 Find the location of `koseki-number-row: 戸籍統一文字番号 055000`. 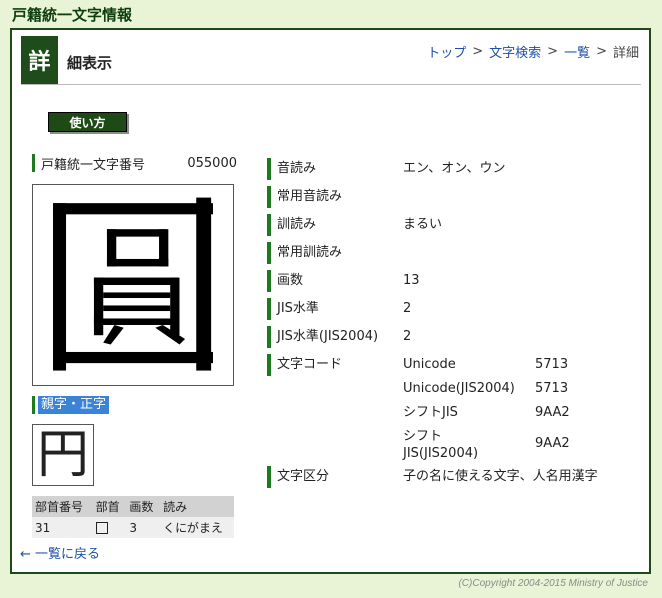

koseki-number-row: 戸籍統一文字番号 055000 is located at coordinates (134, 163).